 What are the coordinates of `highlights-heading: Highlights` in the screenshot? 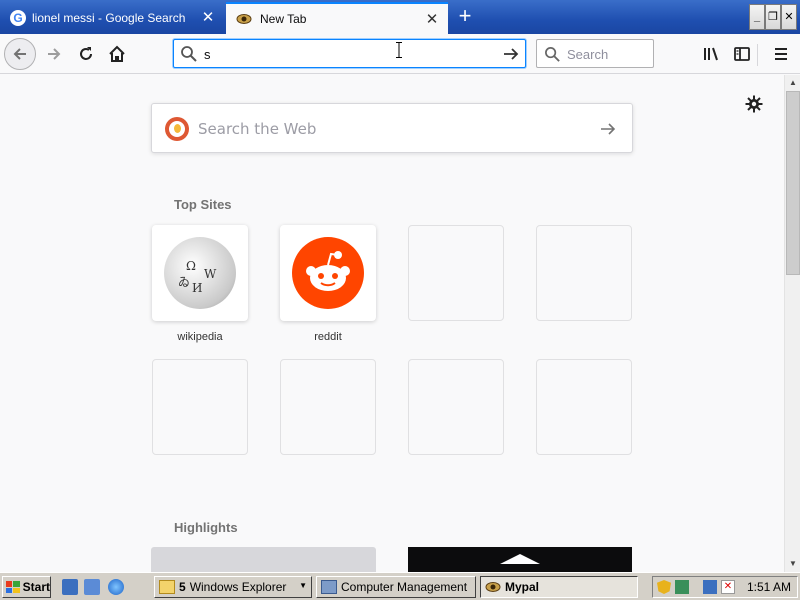 It's located at (206, 527).